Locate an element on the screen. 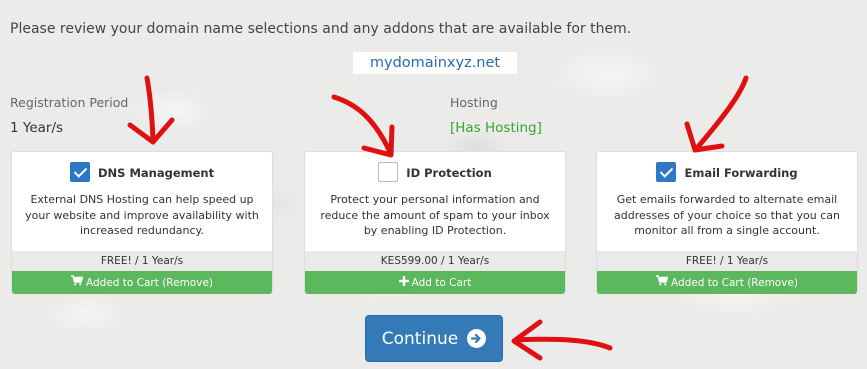  id-protection-checkbox is located at coordinates (388, 171).